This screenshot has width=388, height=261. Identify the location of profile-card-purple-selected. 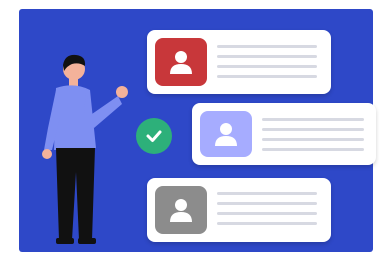
(284, 134).